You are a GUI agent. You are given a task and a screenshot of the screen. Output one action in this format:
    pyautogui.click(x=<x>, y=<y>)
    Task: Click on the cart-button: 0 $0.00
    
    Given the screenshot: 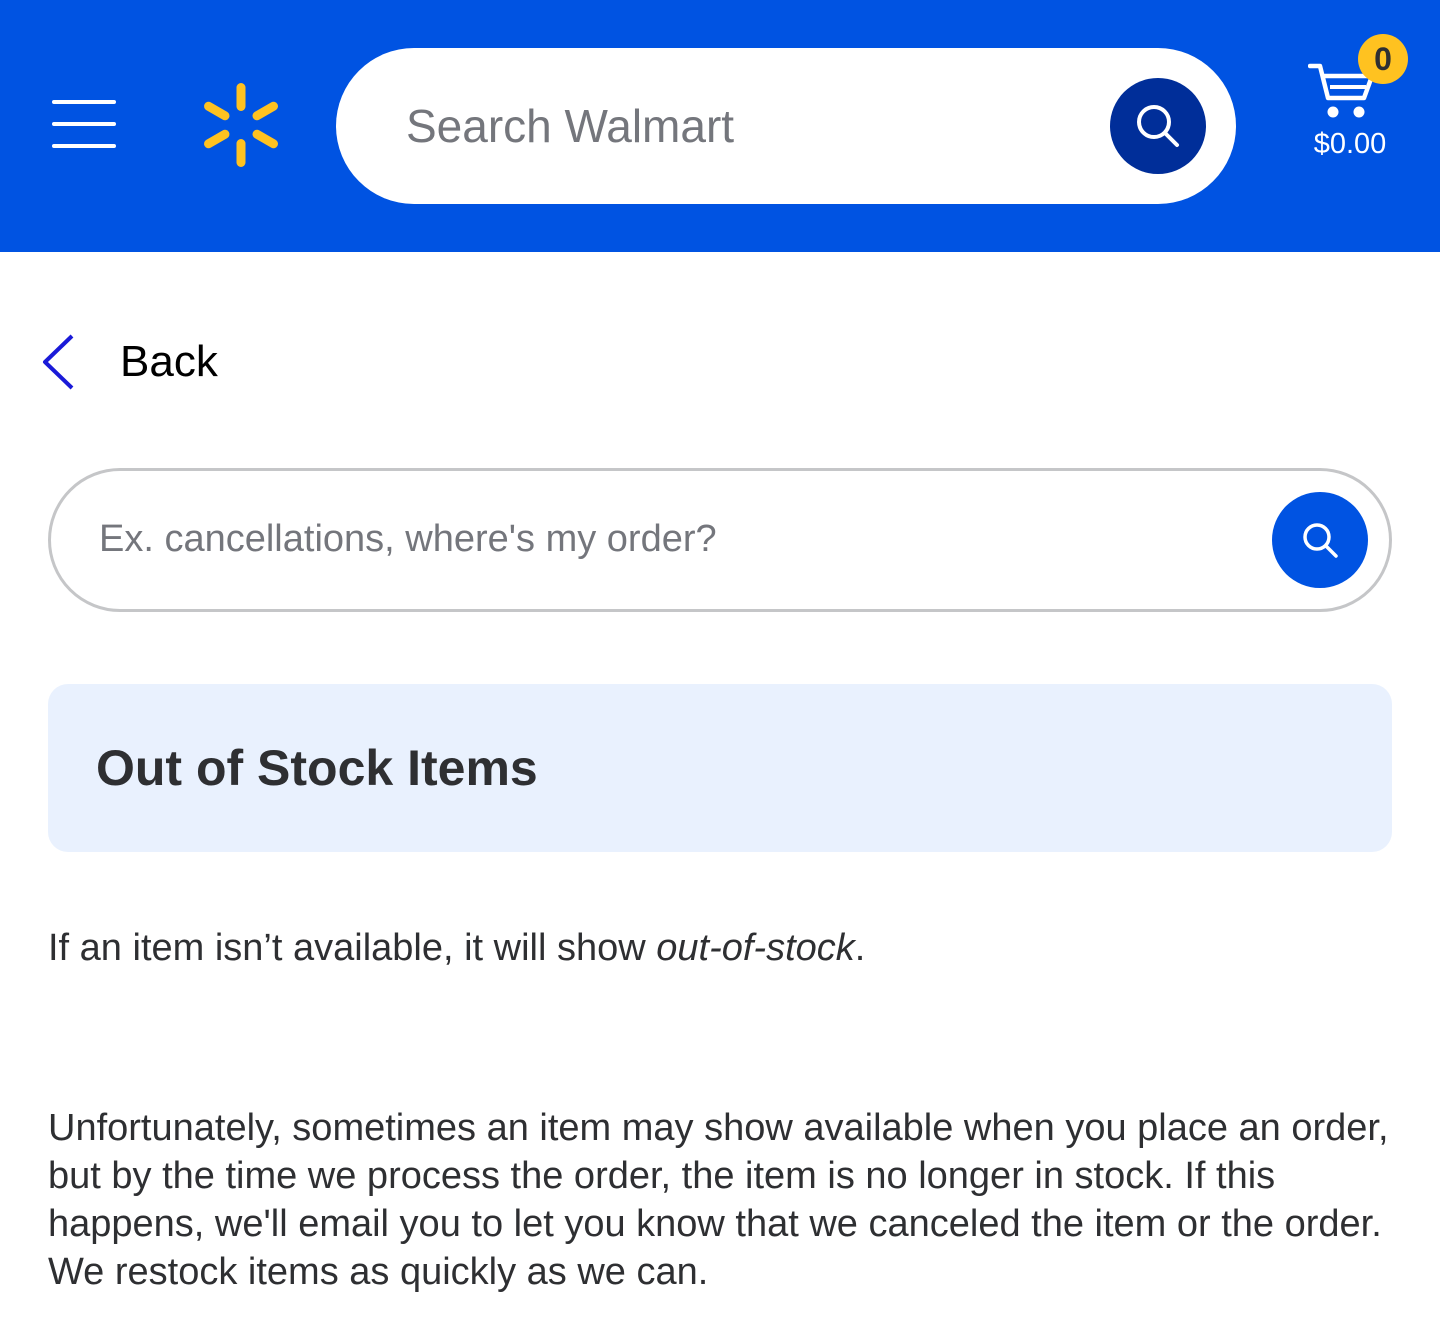 What is the action you would take?
    pyautogui.click(x=1360, y=100)
    